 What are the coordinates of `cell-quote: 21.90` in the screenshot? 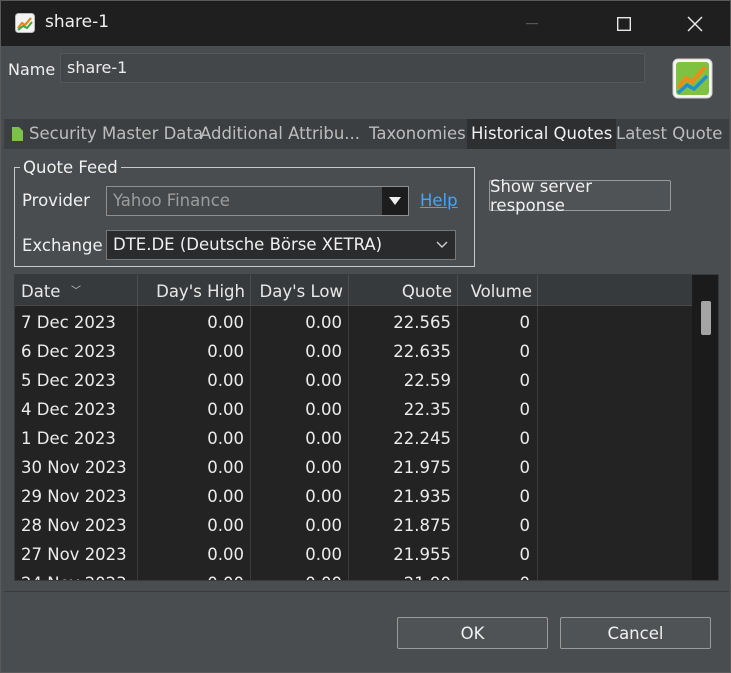 It's located at (402, 574).